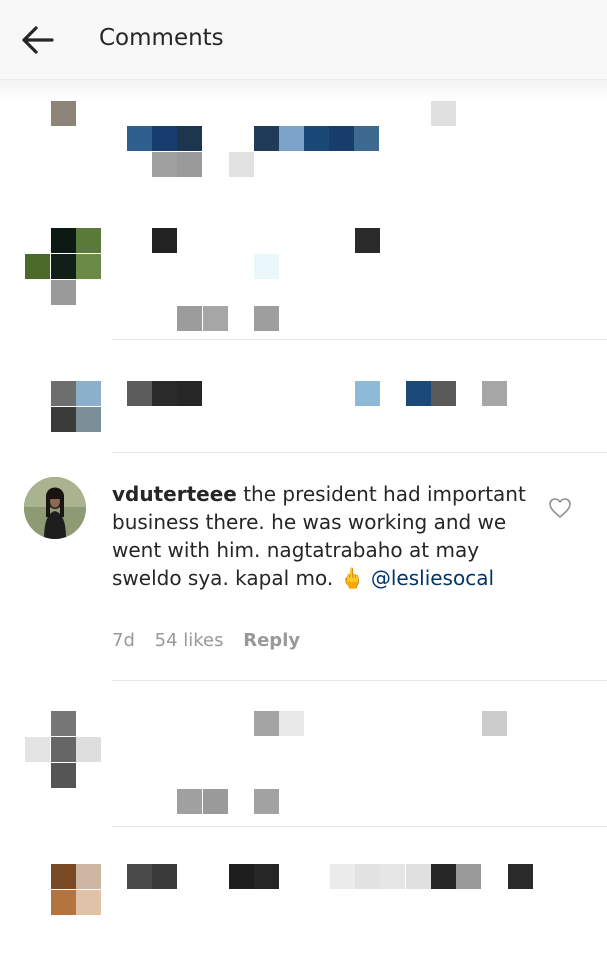 The width and height of the screenshot is (607, 960). I want to click on comment-meta: 7d 54 likes Reply, so click(213, 640).